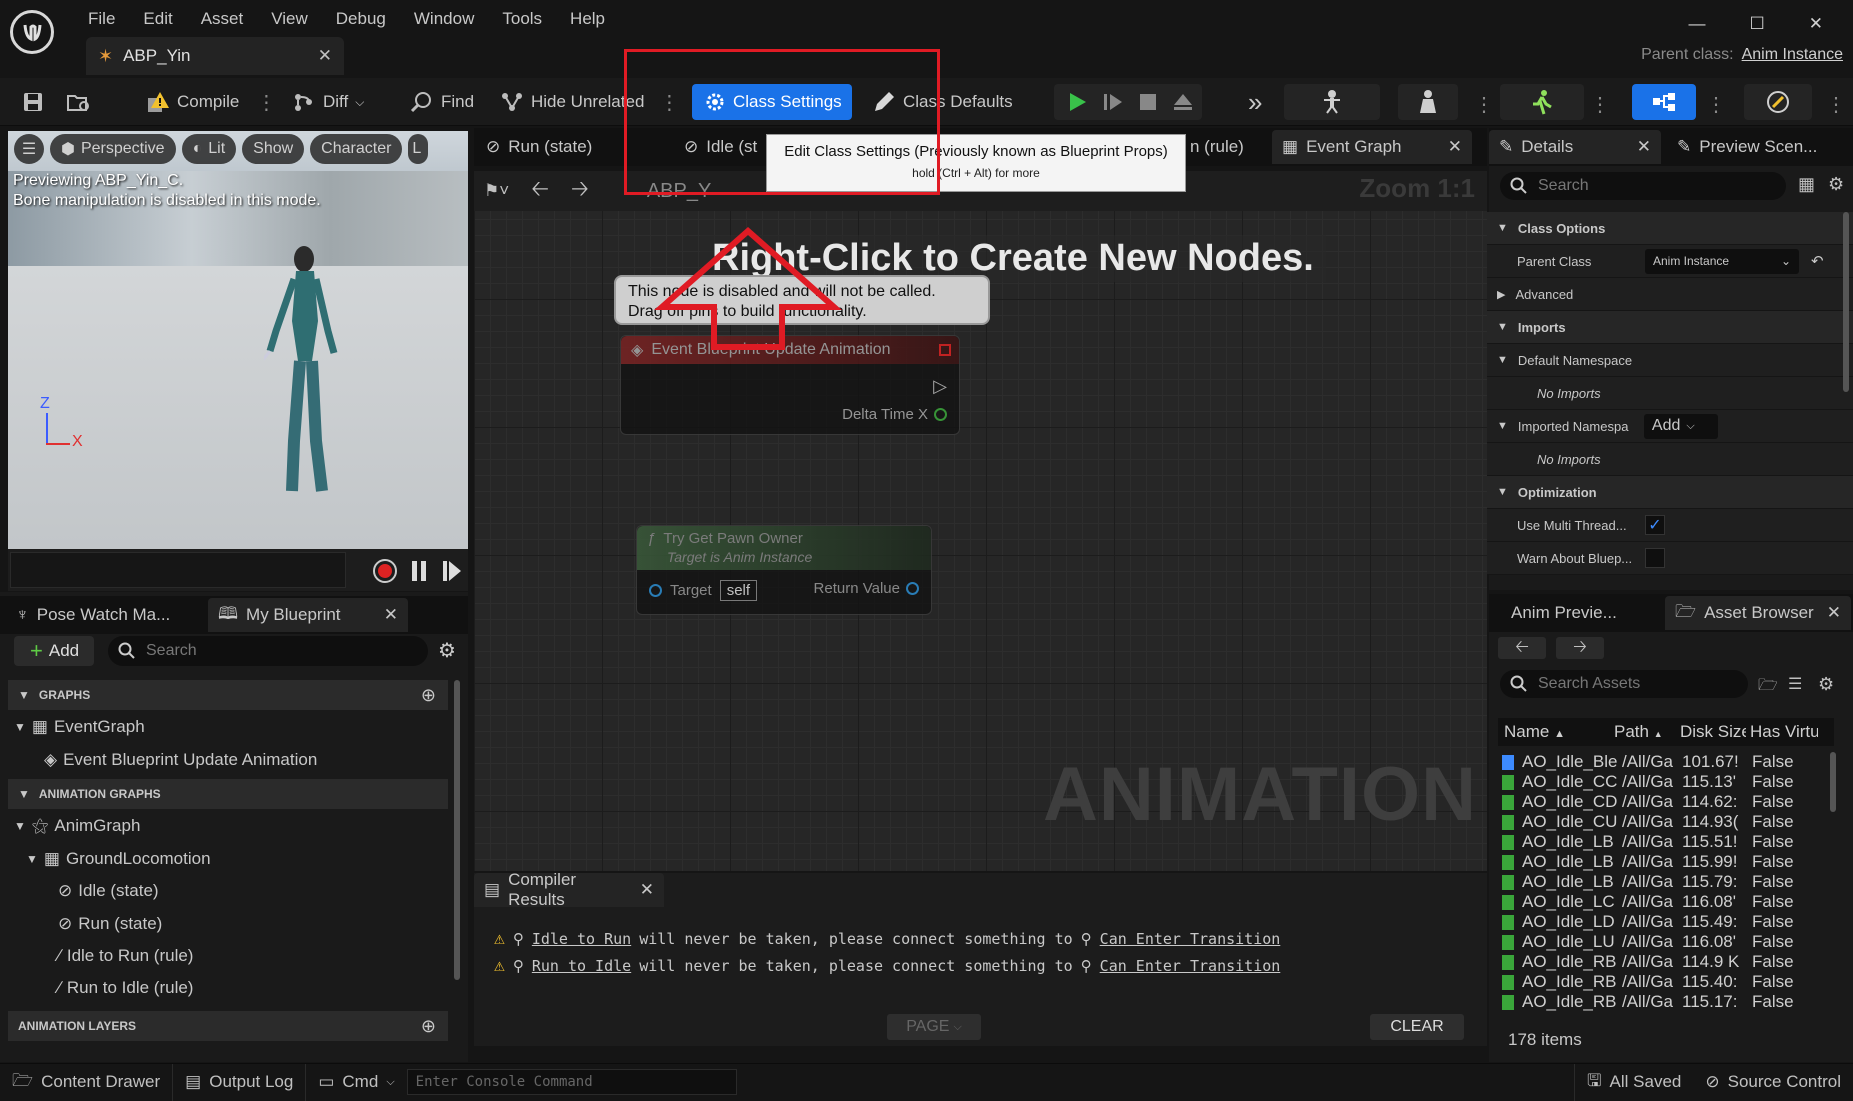 The image size is (1853, 1101). What do you see at coordinates (703, 590) in the screenshot?
I see `target-pin: Target self` at bounding box center [703, 590].